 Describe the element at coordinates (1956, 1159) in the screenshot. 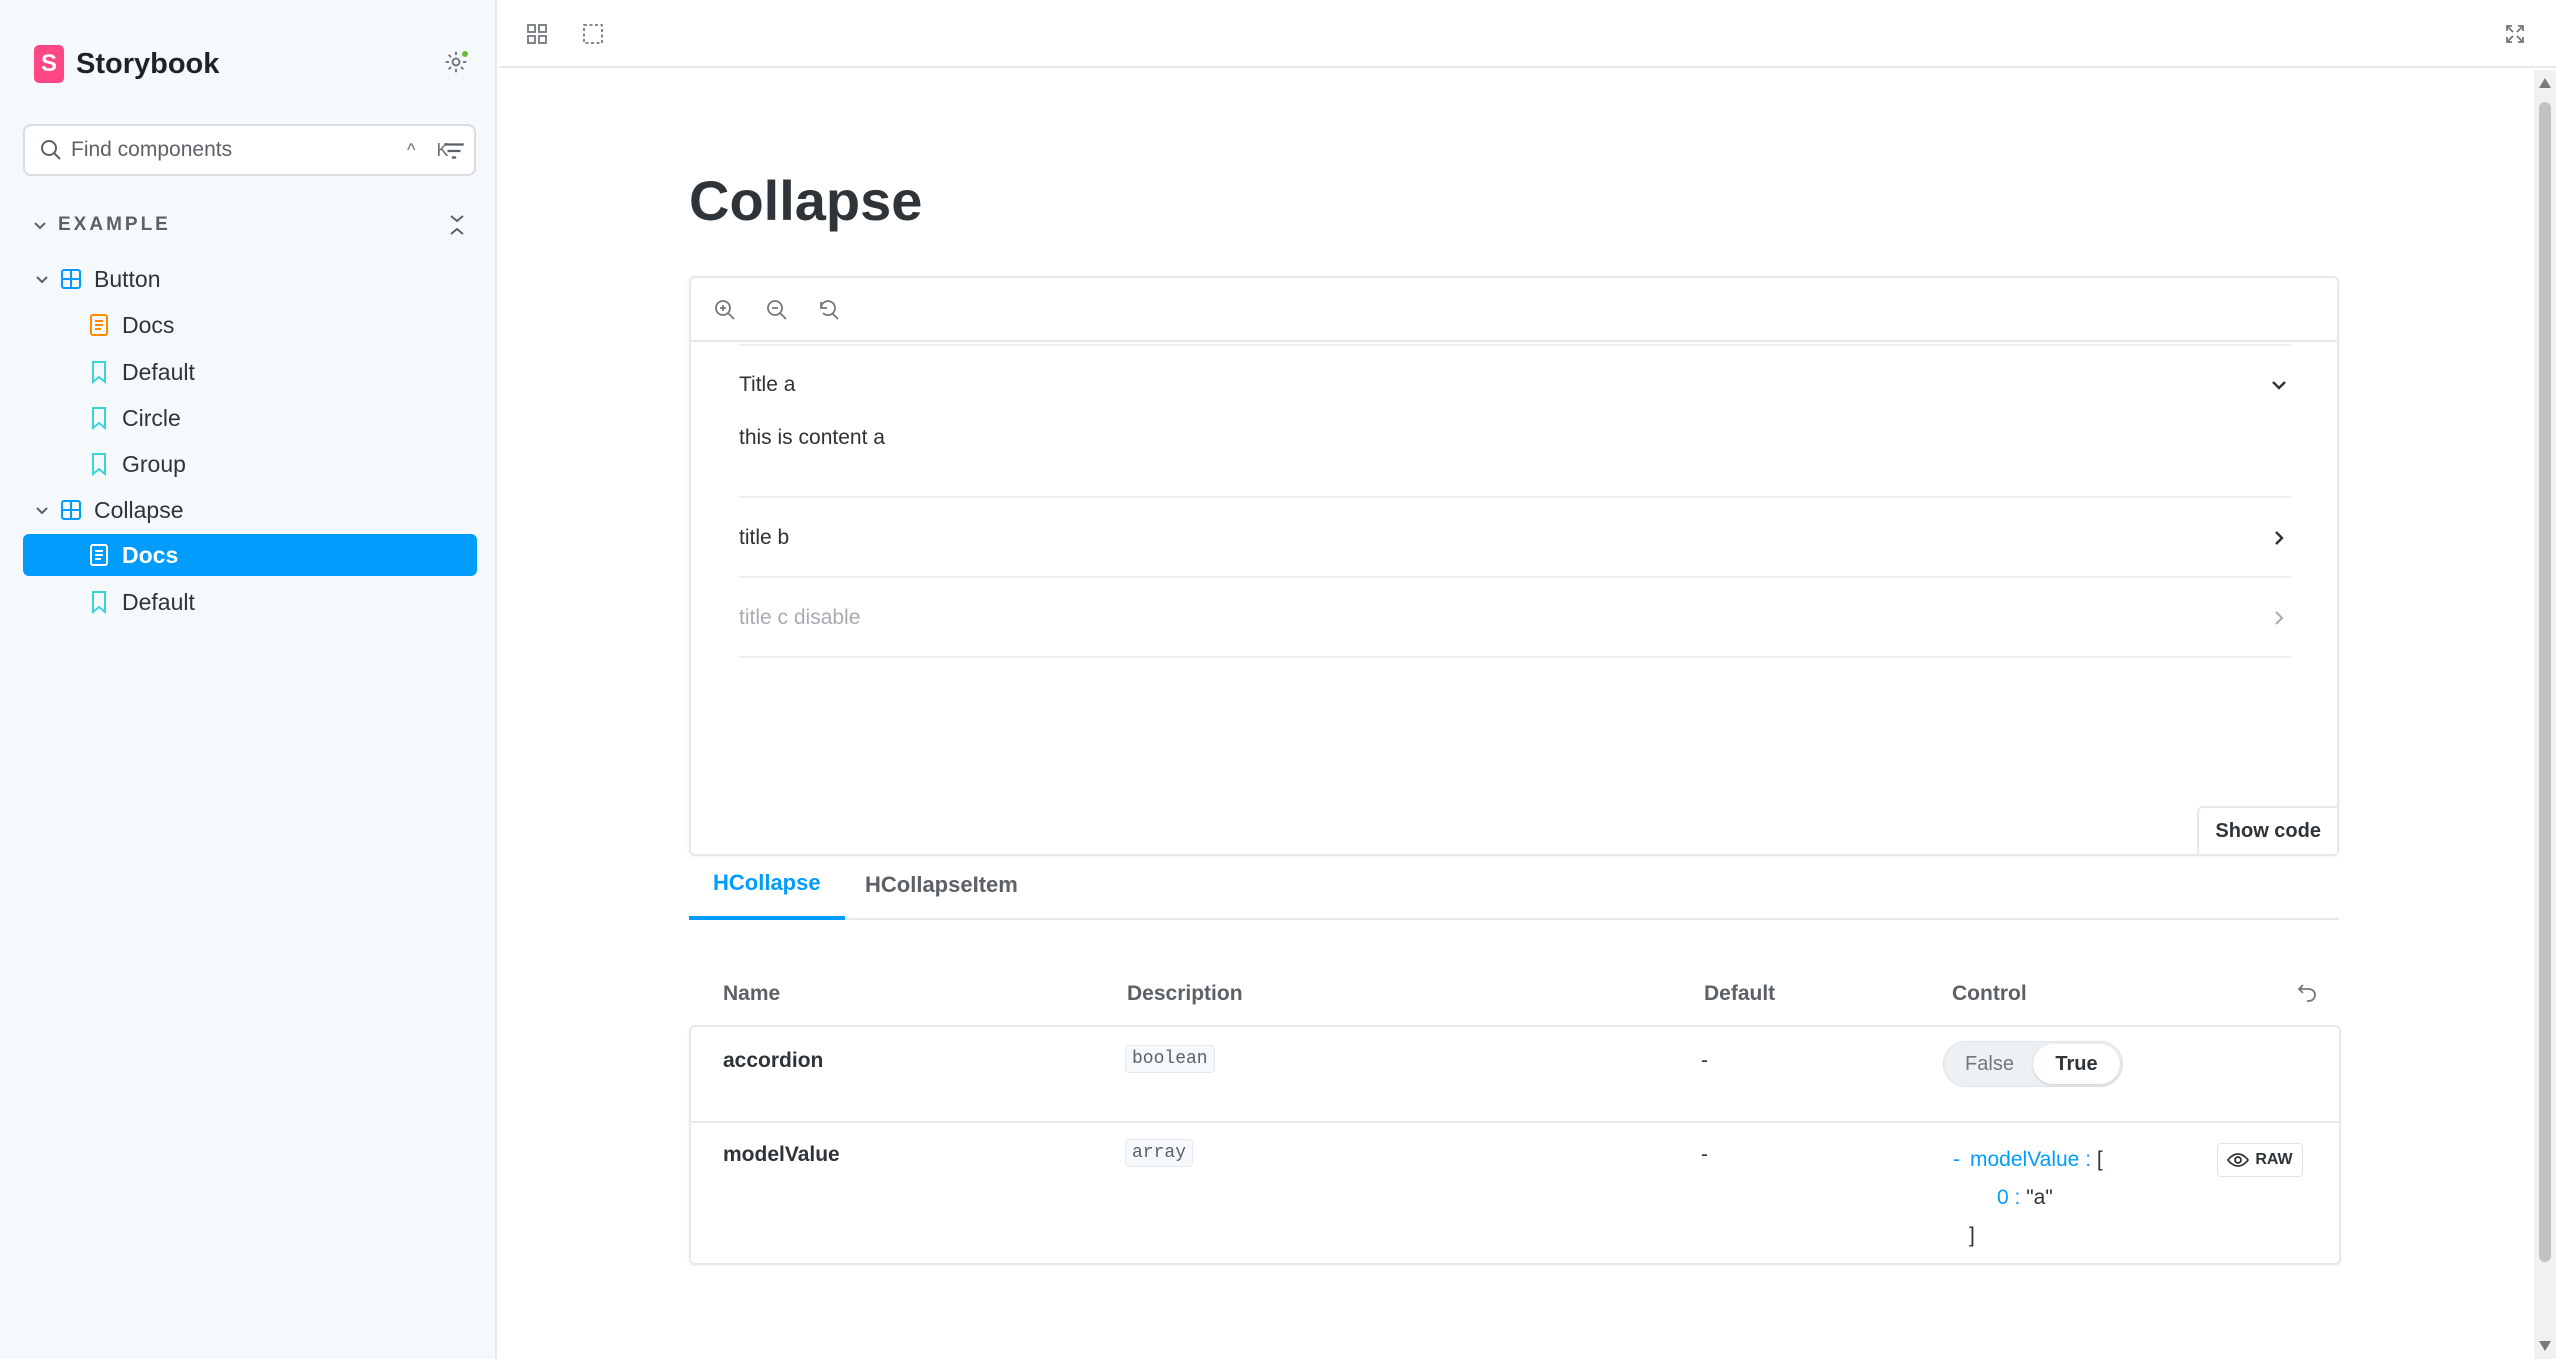

I see `collapse-node-button: -` at that location.